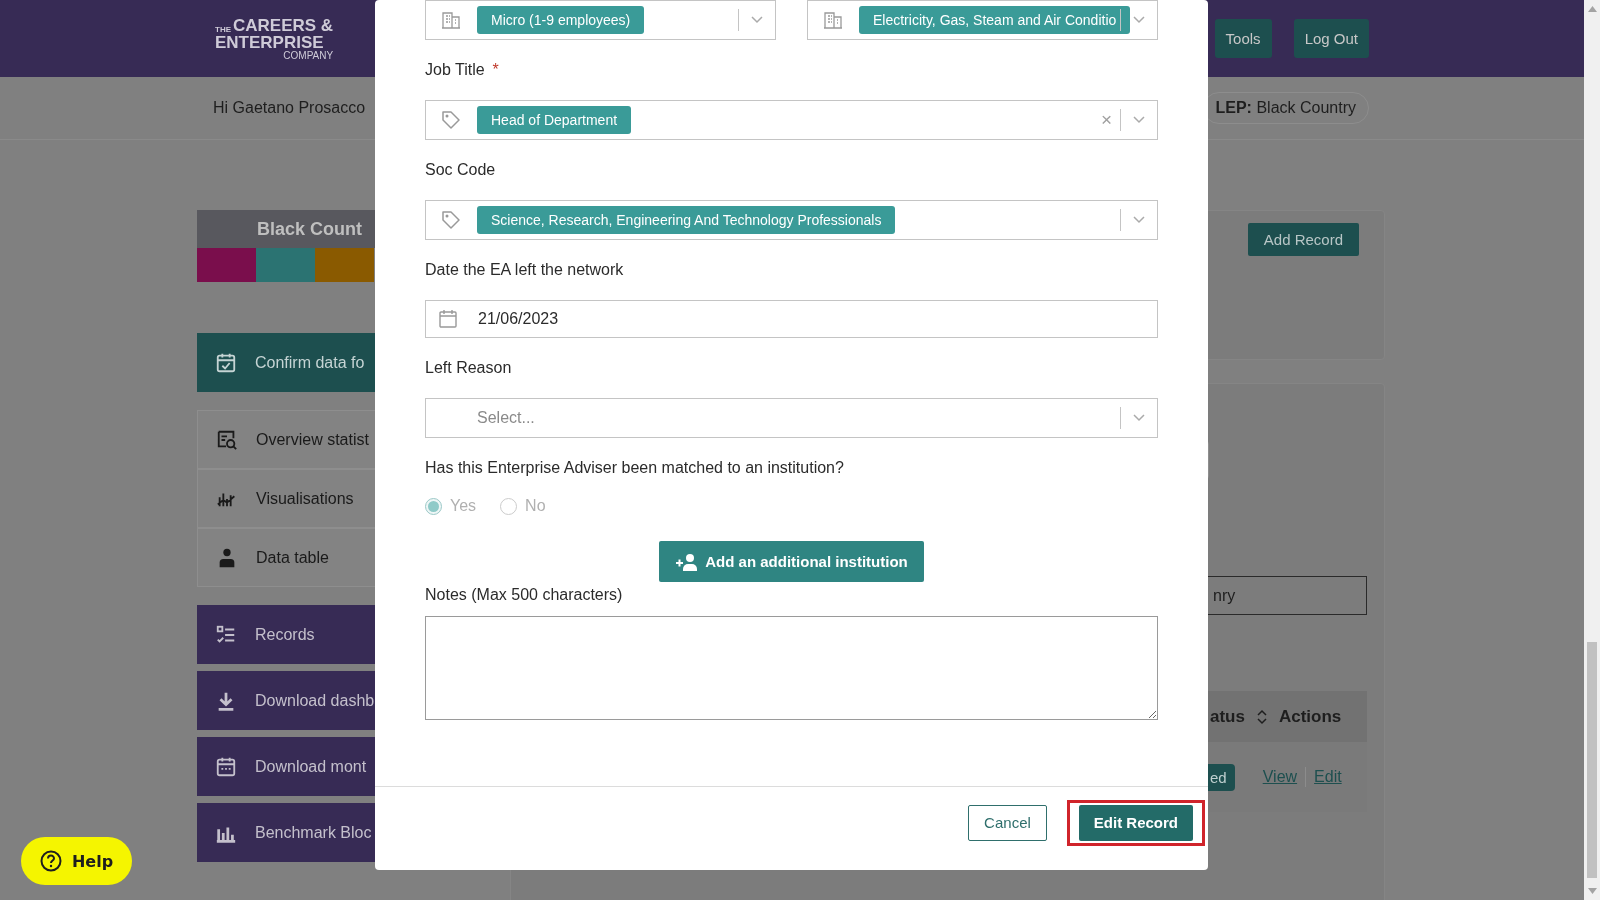  I want to click on column-header: atus, so click(1227, 716).